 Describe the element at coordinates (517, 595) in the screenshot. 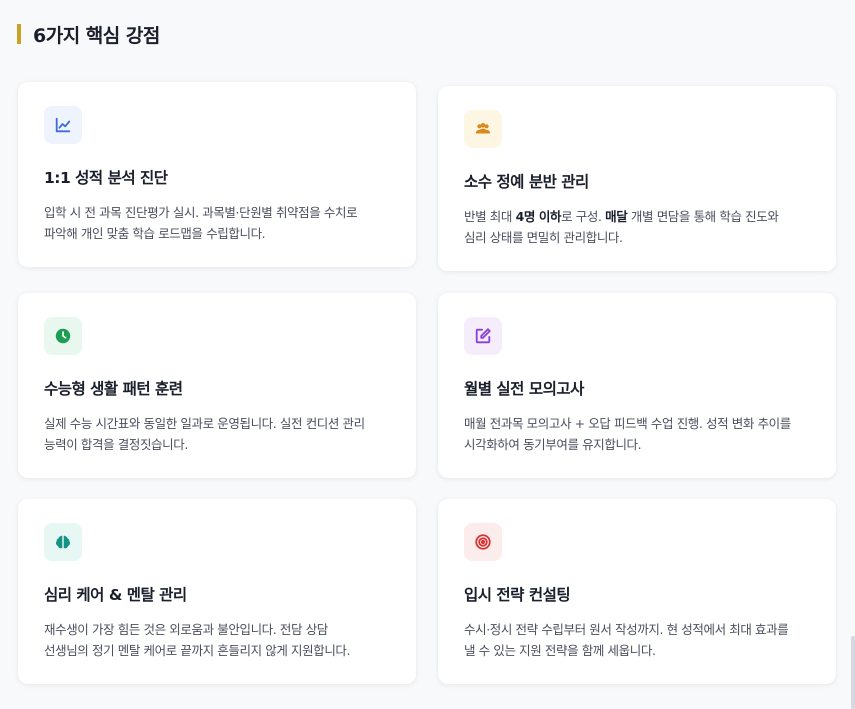

I see `card-title: 입시 전략 컨설팅` at that location.